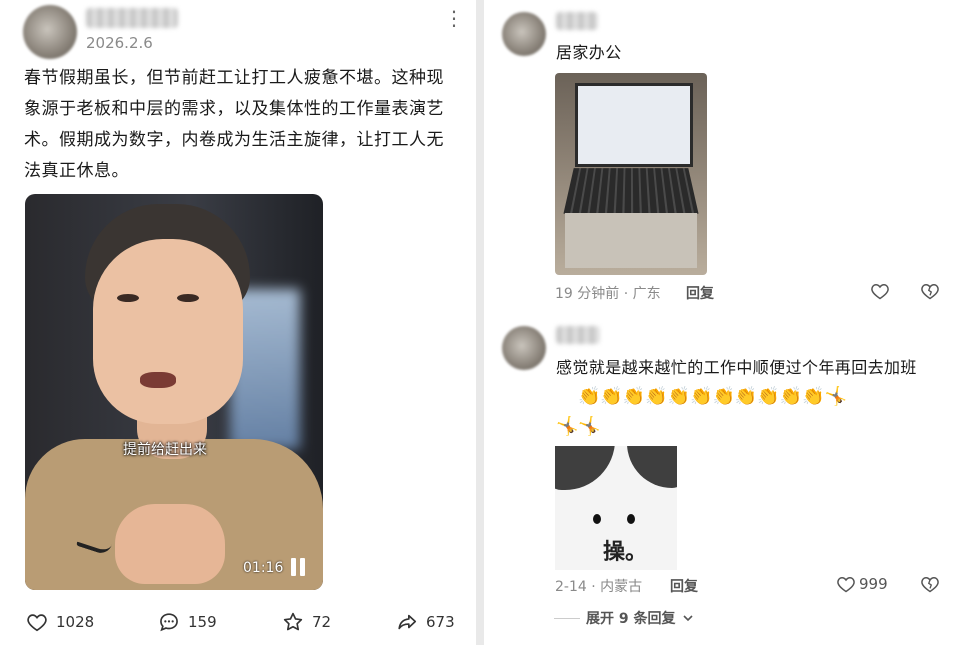  What do you see at coordinates (631, 240) in the screenshot?
I see `laptop-body` at bounding box center [631, 240].